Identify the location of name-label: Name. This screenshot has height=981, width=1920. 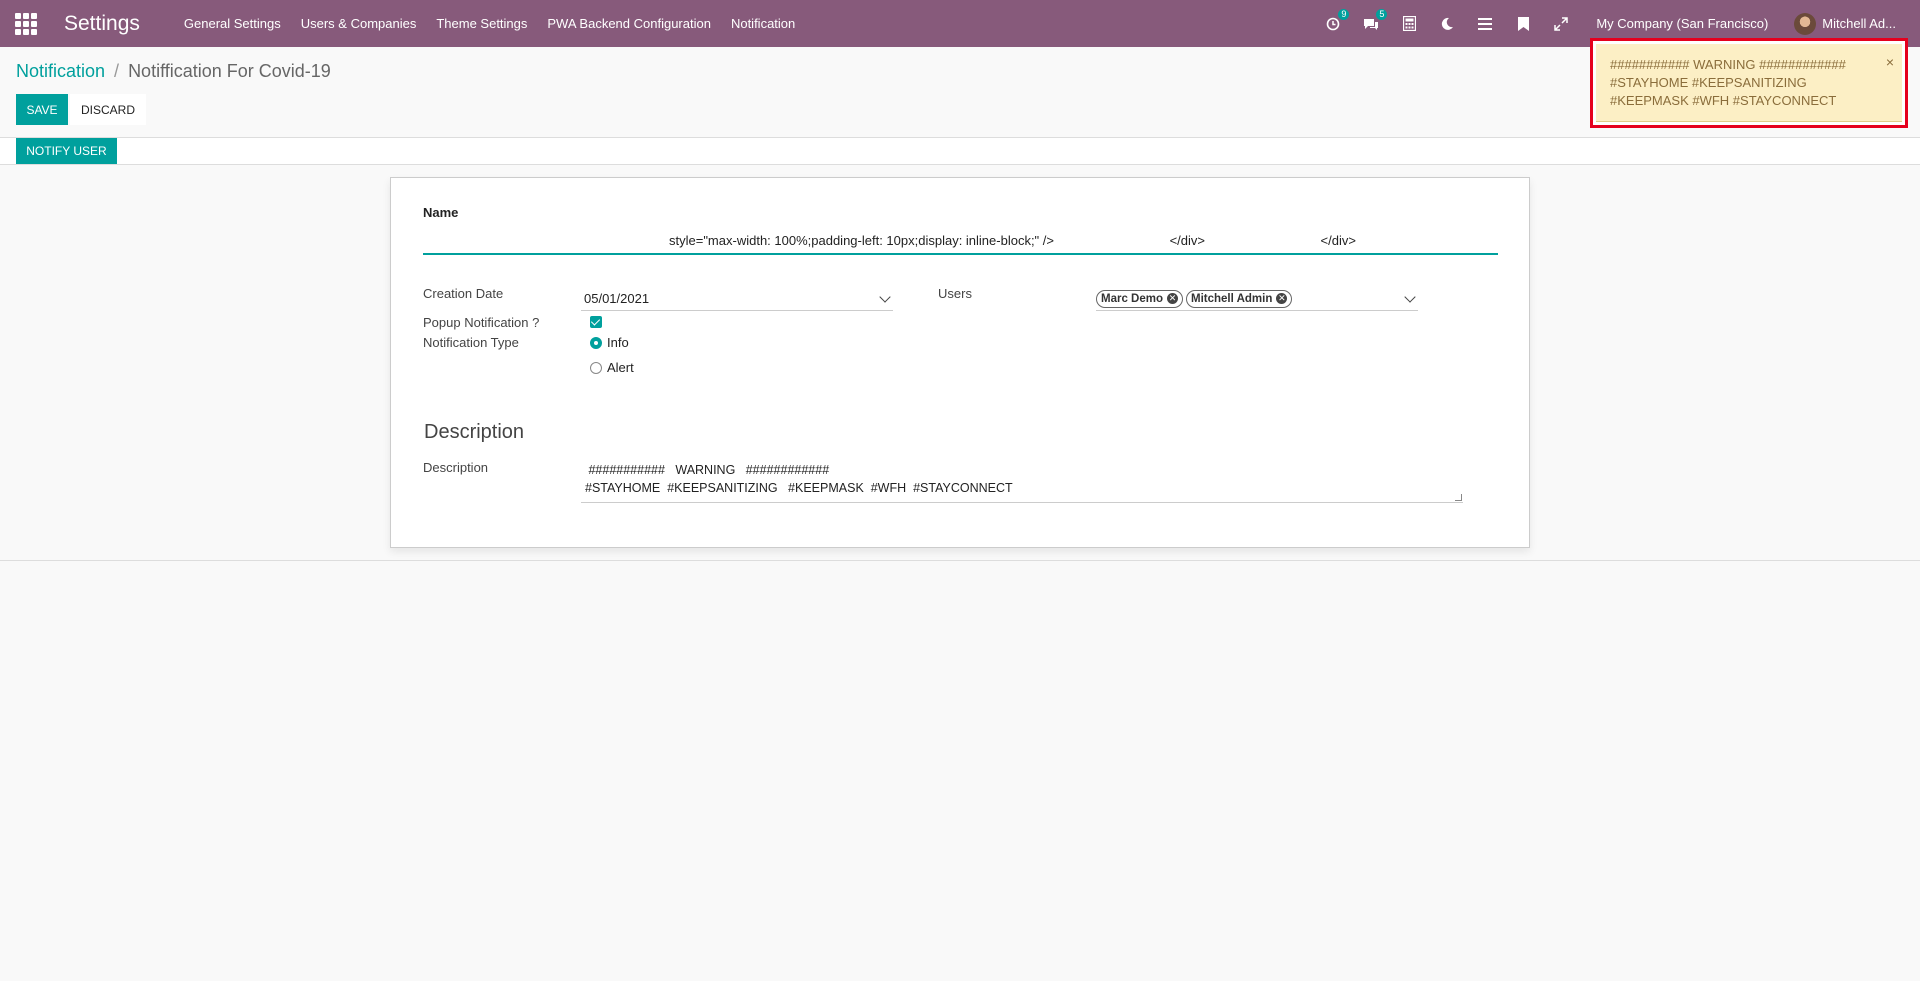
(441, 212).